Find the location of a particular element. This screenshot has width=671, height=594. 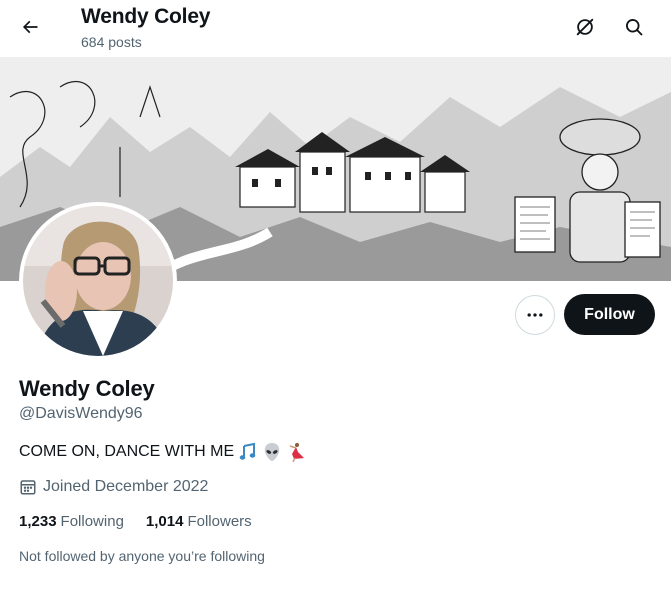

display-name: Wendy Coley is located at coordinates (87, 388).